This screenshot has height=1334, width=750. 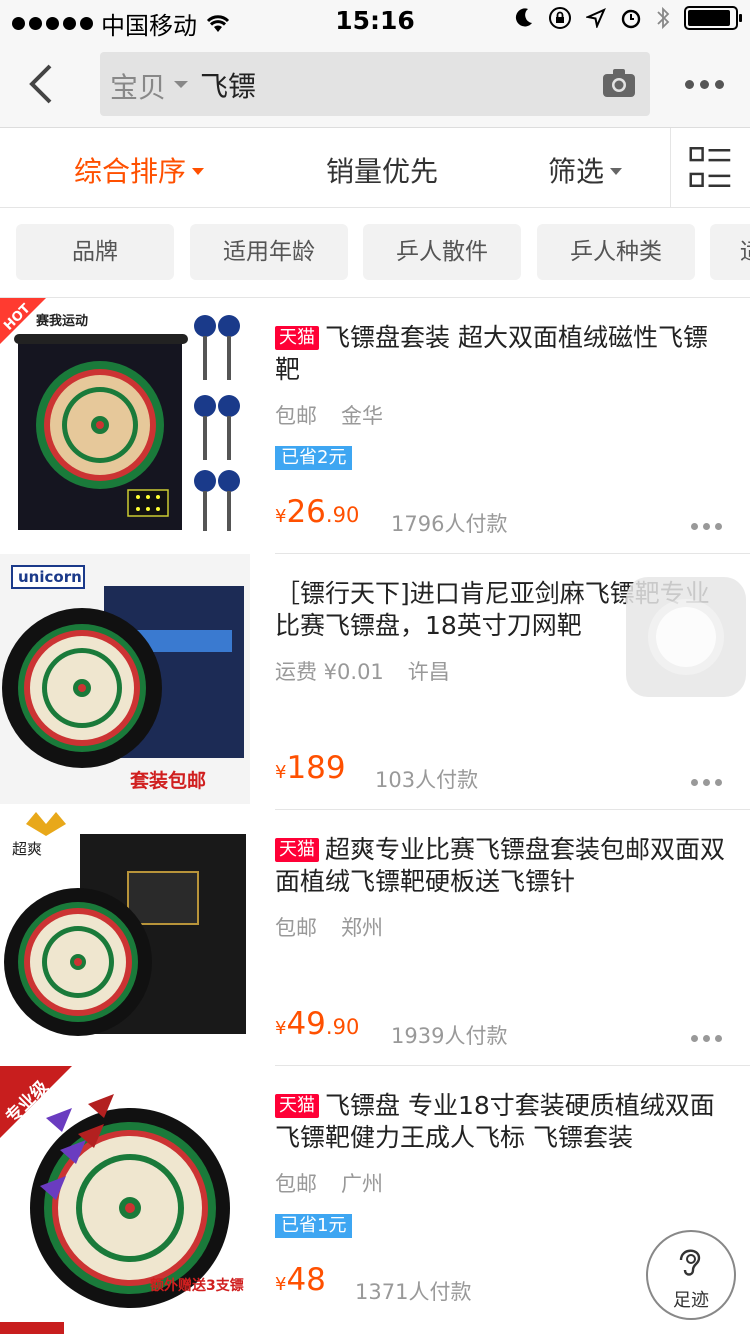 I want to click on rotation-lock-icon, so click(x=560, y=18).